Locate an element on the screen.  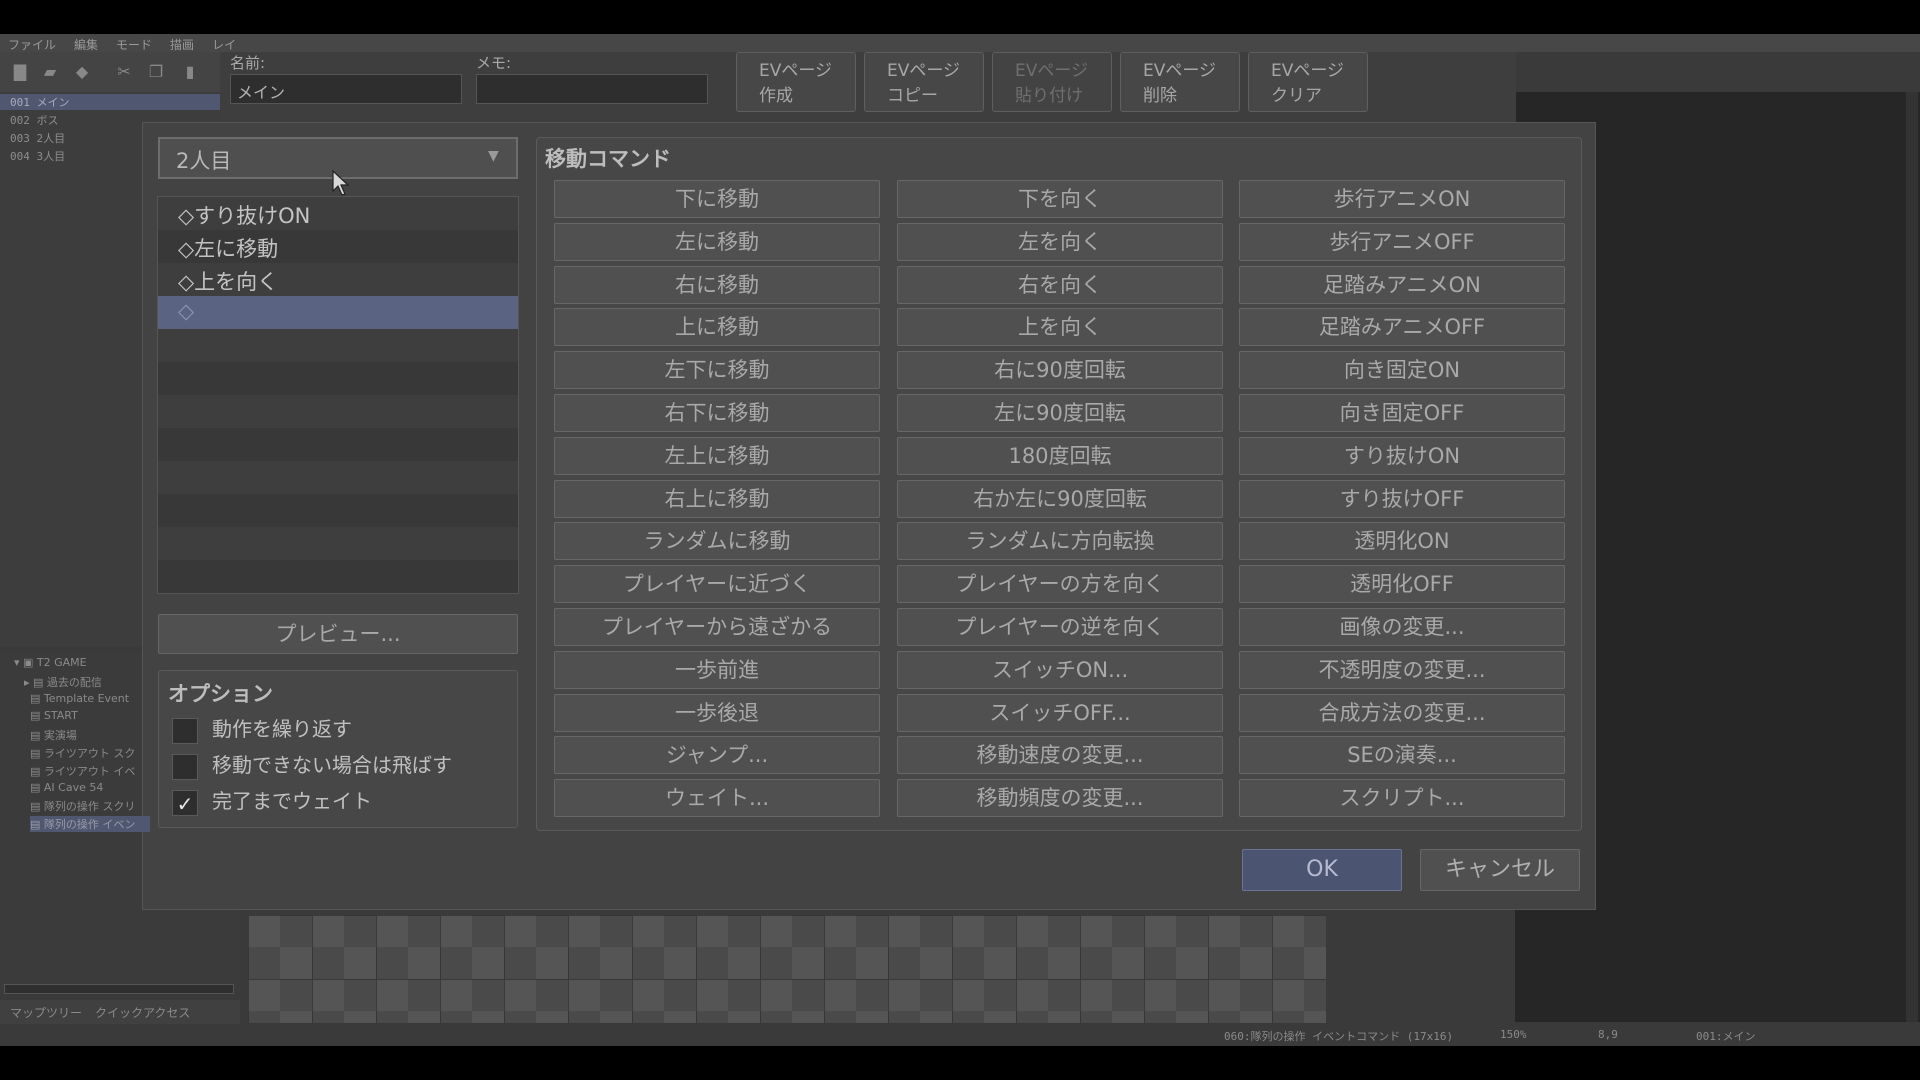
move-command-button: 右を向く is located at coordinates (1060, 284).